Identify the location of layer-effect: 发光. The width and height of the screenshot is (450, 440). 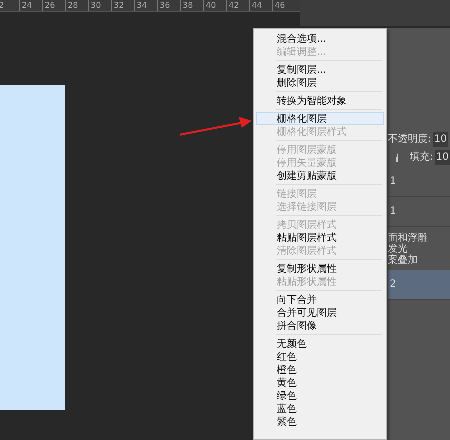
(419, 249).